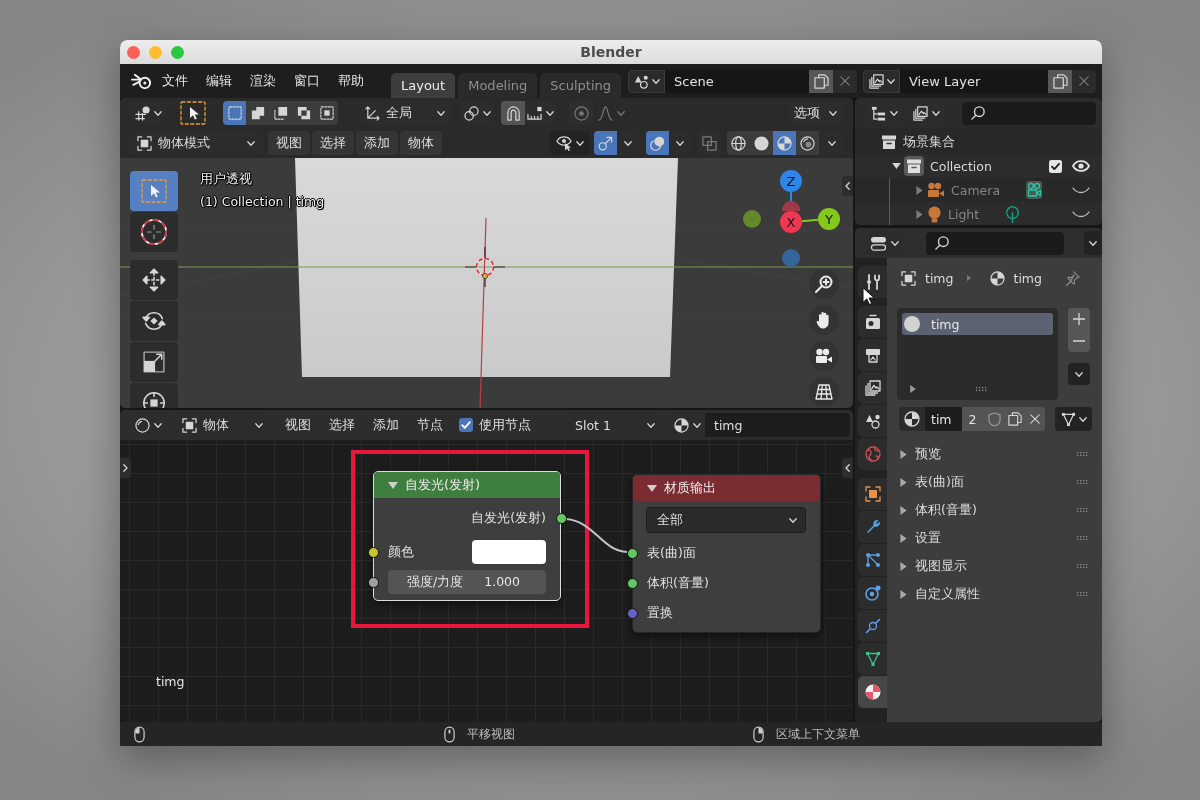 Image resolution: width=1200 pixels, height=800 pixels. I want to click on value-field: 强度/力度 1.000, so click(467, 582).